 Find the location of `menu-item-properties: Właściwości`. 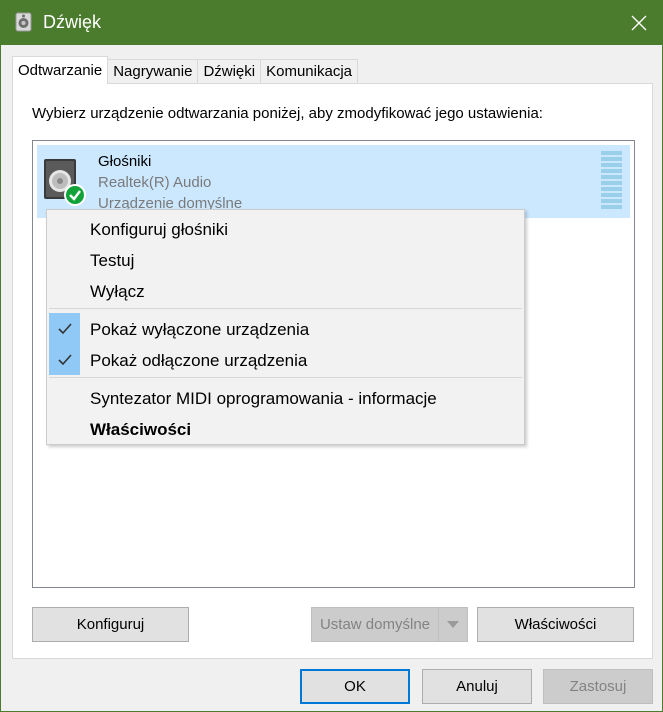

menu-item-properties: Właściwości is located at coordinates (285, 428).